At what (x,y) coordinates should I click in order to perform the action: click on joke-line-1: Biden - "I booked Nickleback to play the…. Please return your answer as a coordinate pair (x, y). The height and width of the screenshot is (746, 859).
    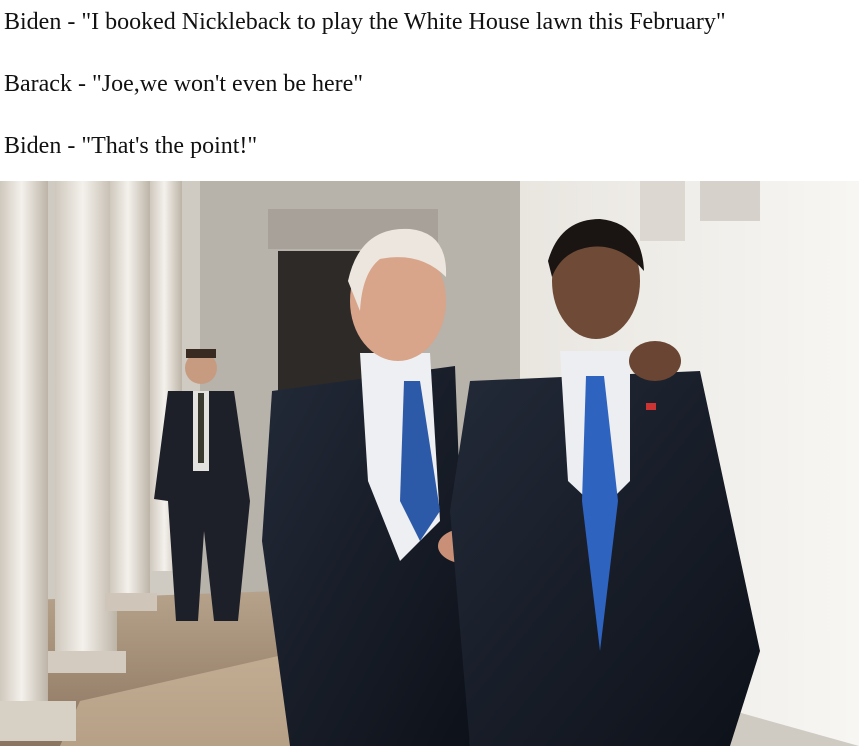
    Looking at the image, I should click on (365, 22).